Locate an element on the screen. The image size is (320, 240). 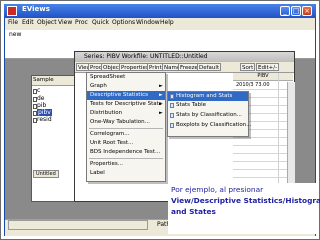
workfile-item-pibv: pibv is located at coordinates (44, 112).